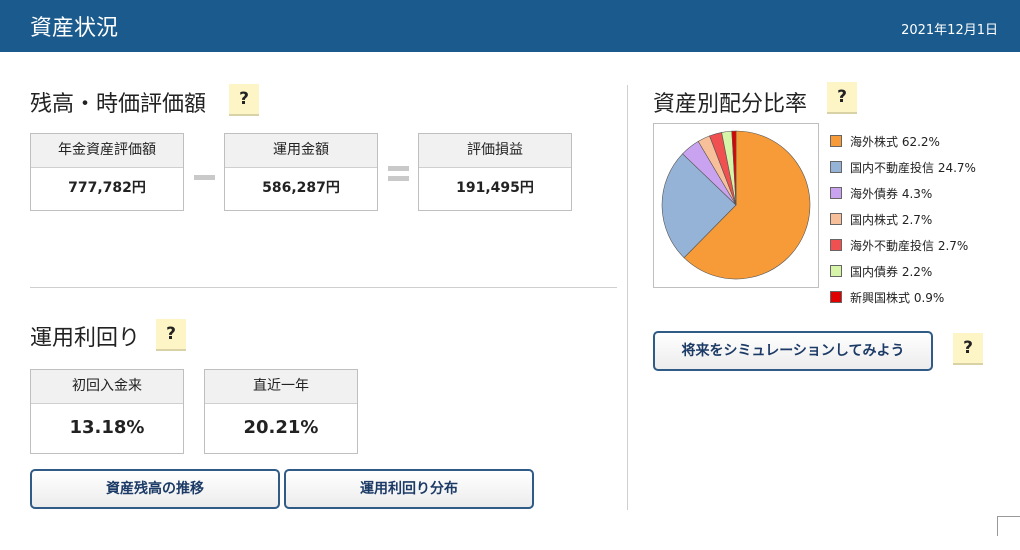 This screenshot has width=1020, height=550. I want to click on section-divider, so click(323, 287).